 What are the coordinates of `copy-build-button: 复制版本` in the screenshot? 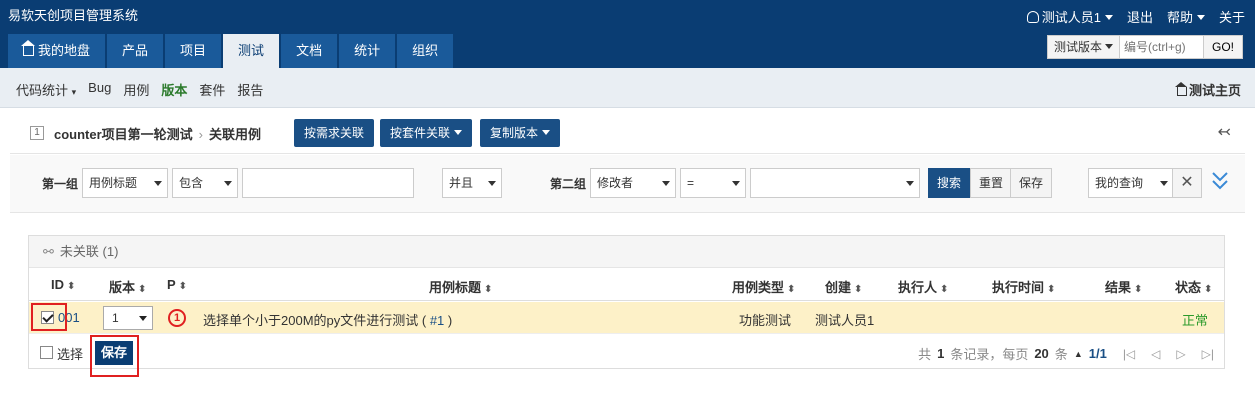 It's located at (520, 133).